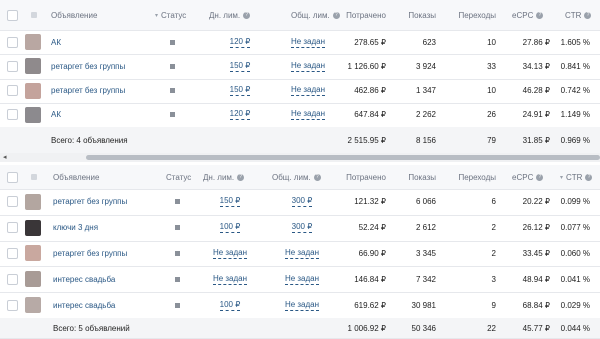  Describe the element at coordinates (578, 15) in the screenshot. I see `col-header-ctr: CTR ?` at that location.